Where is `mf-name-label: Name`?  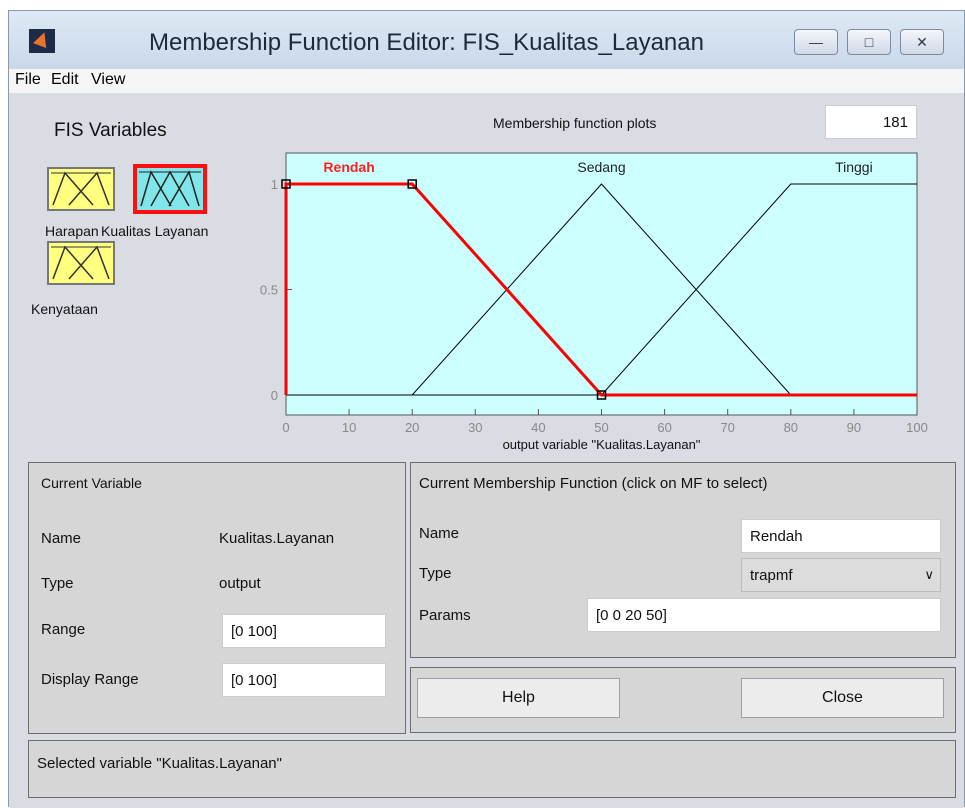 mf-name-label: Name is located at coordinates (439, 533).